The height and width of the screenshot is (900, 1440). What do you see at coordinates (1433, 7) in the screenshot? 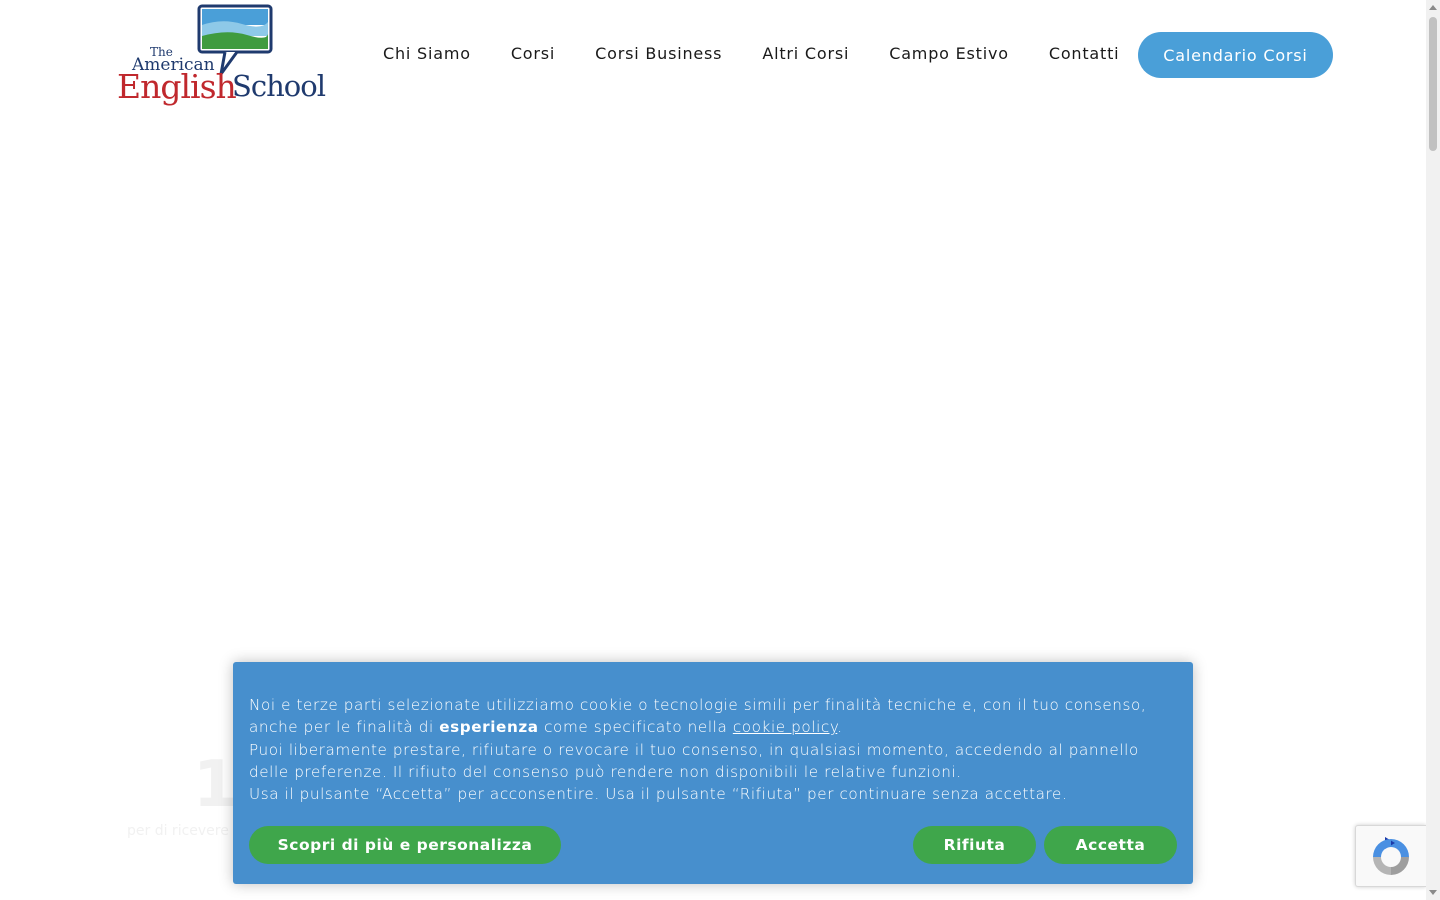
I see `scroll-up-icon` at bounding box center [1433, 7].